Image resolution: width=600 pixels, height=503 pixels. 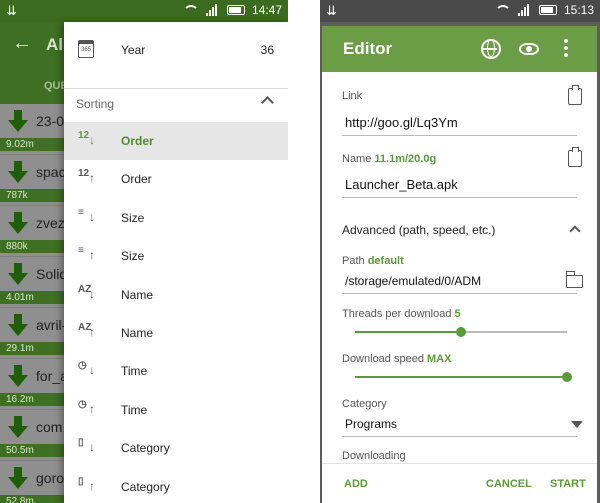 I want to click on folder-icon, so click(x=574, y=279).